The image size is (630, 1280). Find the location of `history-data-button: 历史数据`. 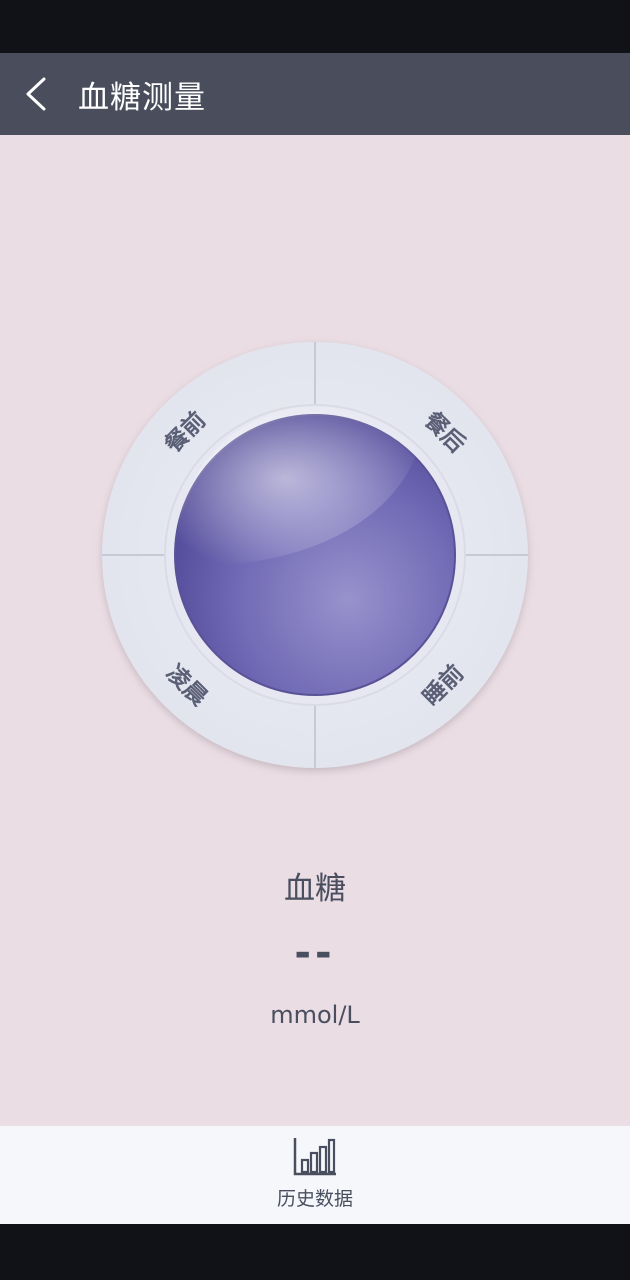

history-data-button: 历史数据 is located at coordinates (315, 1178).